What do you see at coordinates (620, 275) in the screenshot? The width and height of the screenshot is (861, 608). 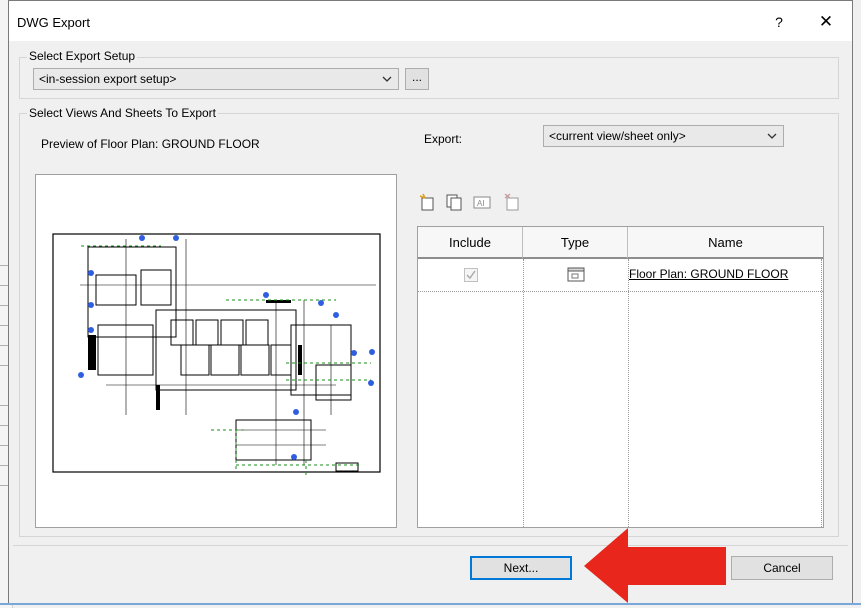 I see `table-row: Floor Plan: GROUND FLOOR` at bounding box center [620, 275].